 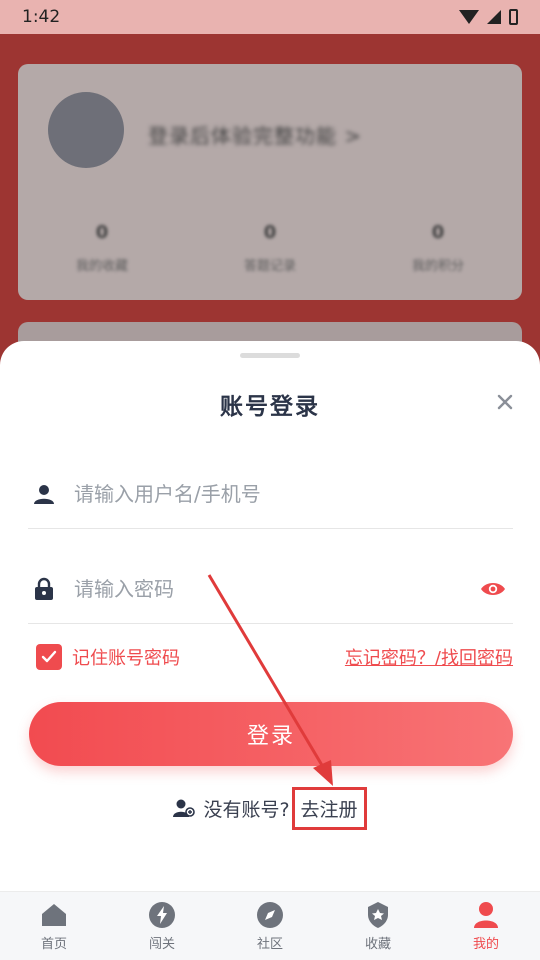 I want to click on username-field, so click(x=270, y=494).